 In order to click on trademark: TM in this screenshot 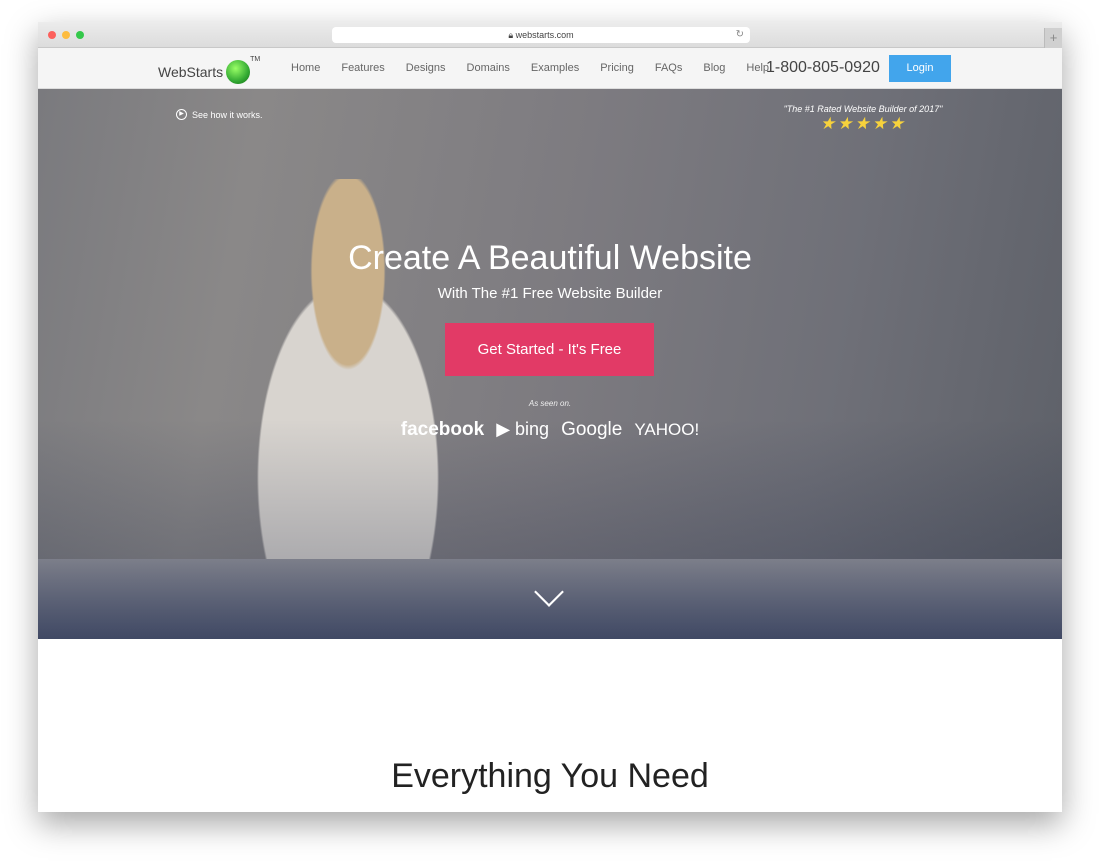, I will do `click(255, 59)`.